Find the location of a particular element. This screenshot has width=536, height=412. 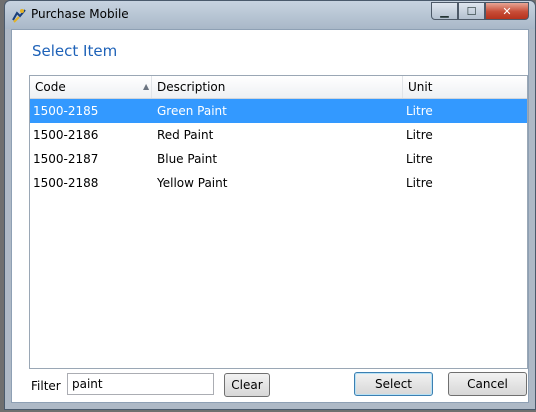

maximize-button: ☐ is located at coordinates (471, 11).